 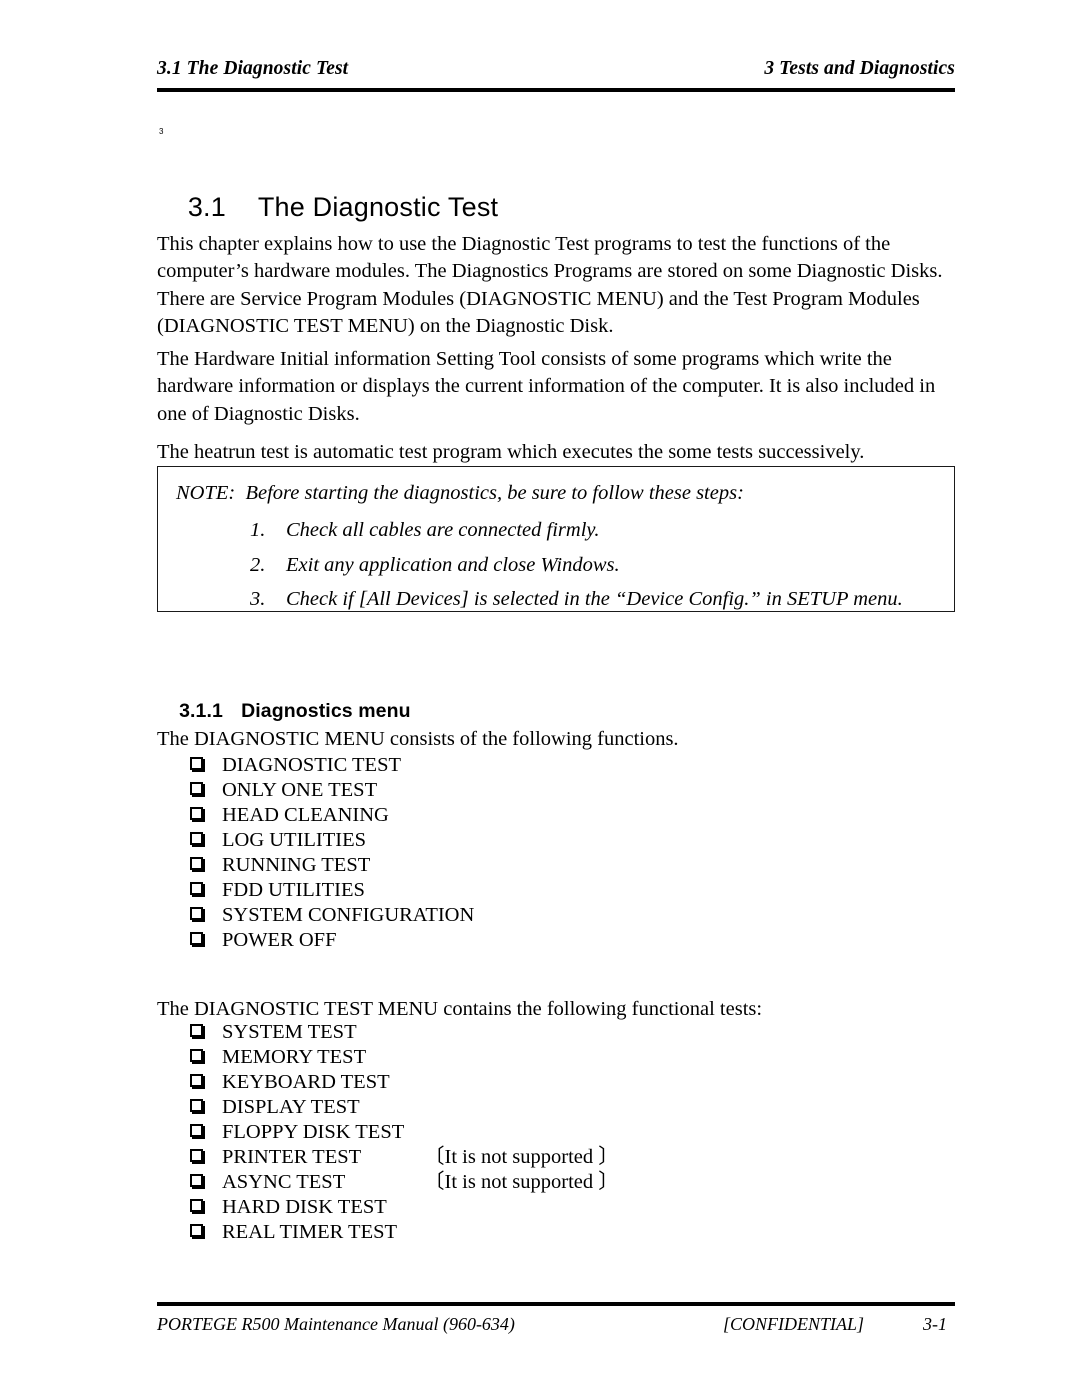 I want to click on list-item-label: ONLY ONE TEST, so click(x=300, y=790).